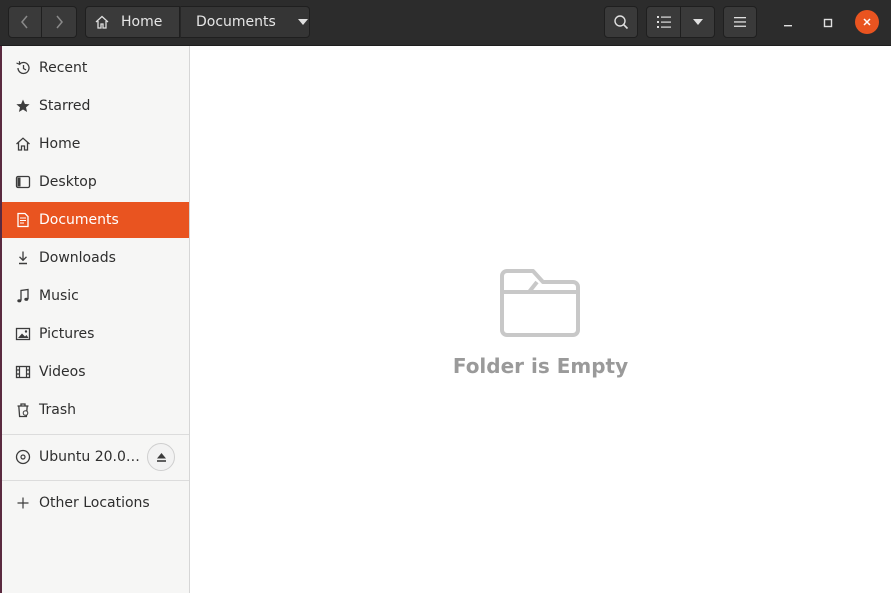  Describe the element at coordinates (62, 372) in the screenshot. I see `sidebar-item-label: Videos` at that location.